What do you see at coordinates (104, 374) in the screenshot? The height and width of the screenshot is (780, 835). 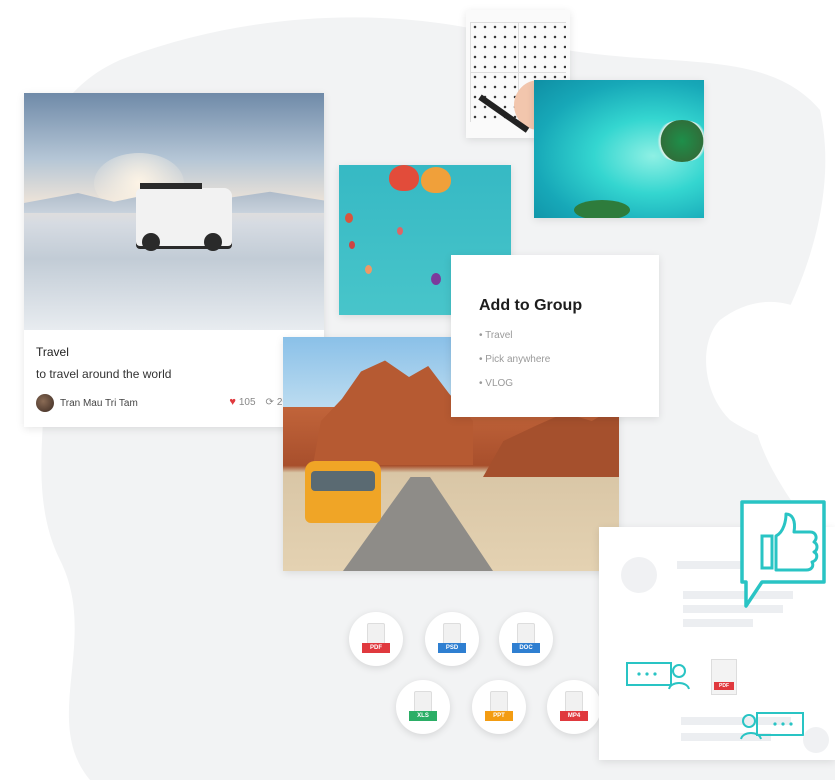 I see `post-subtitle: to travel around the world` at bounding box center [104, 374].